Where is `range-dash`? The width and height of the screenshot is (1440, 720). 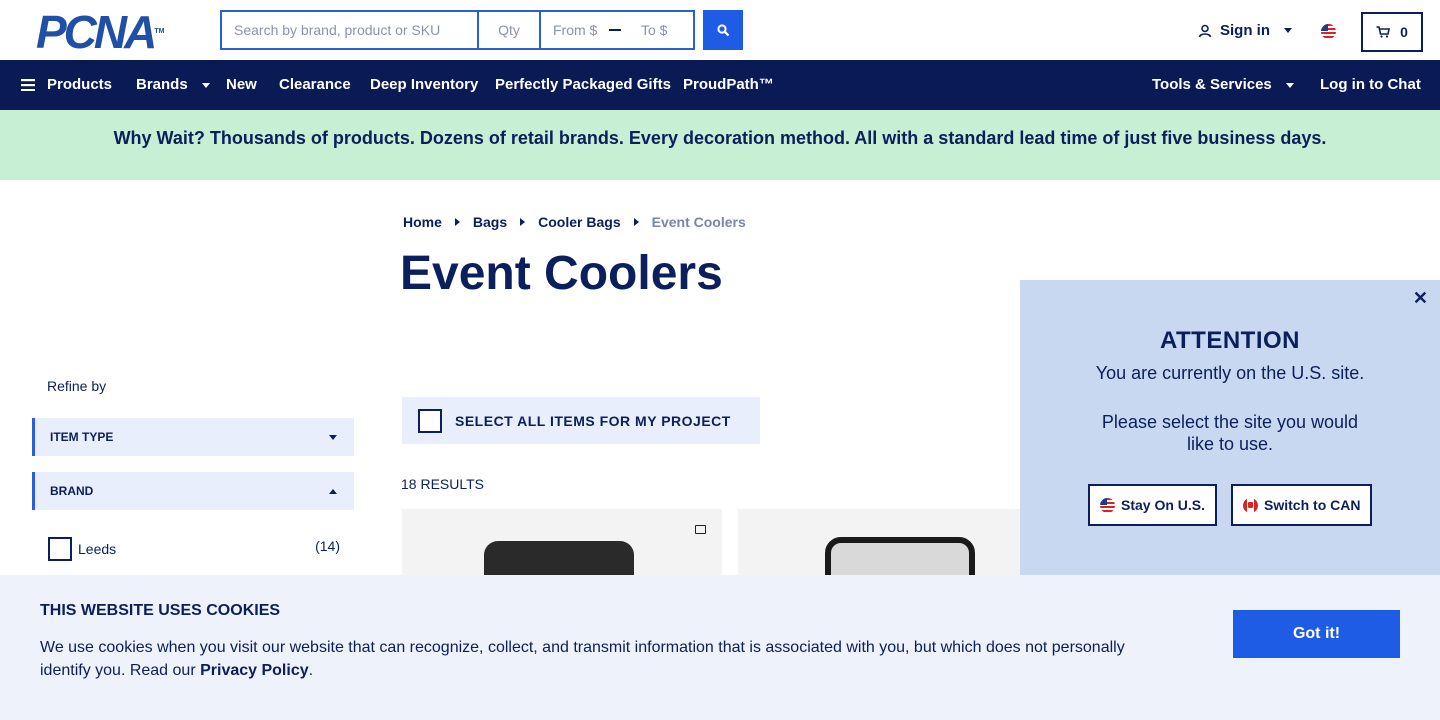 range-dash is located at coordinates (615, 30).